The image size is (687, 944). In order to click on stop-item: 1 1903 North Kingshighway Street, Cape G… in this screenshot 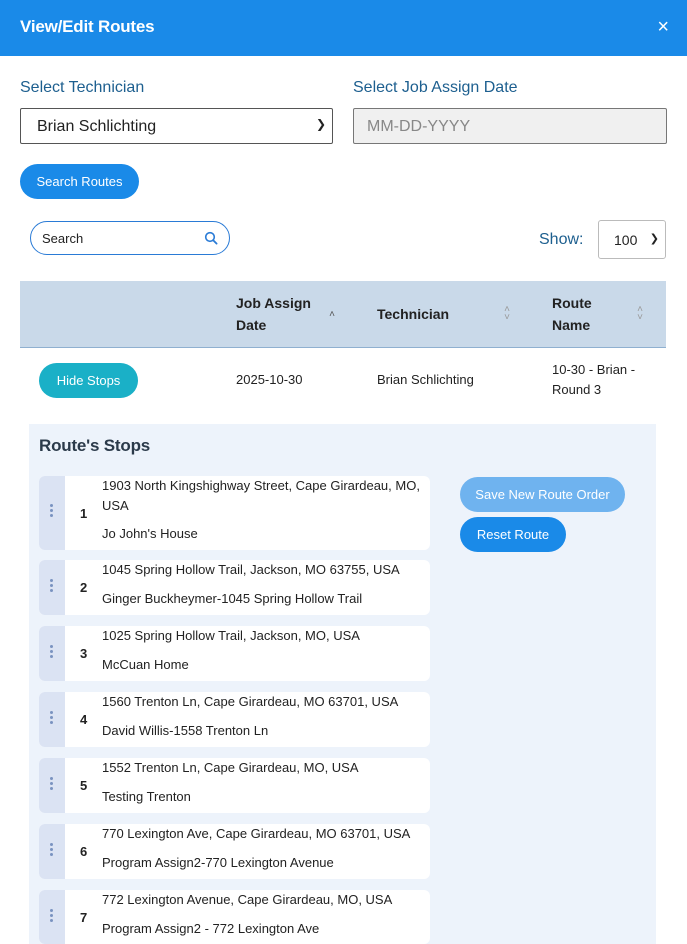, I will do `click(234, 513)`.